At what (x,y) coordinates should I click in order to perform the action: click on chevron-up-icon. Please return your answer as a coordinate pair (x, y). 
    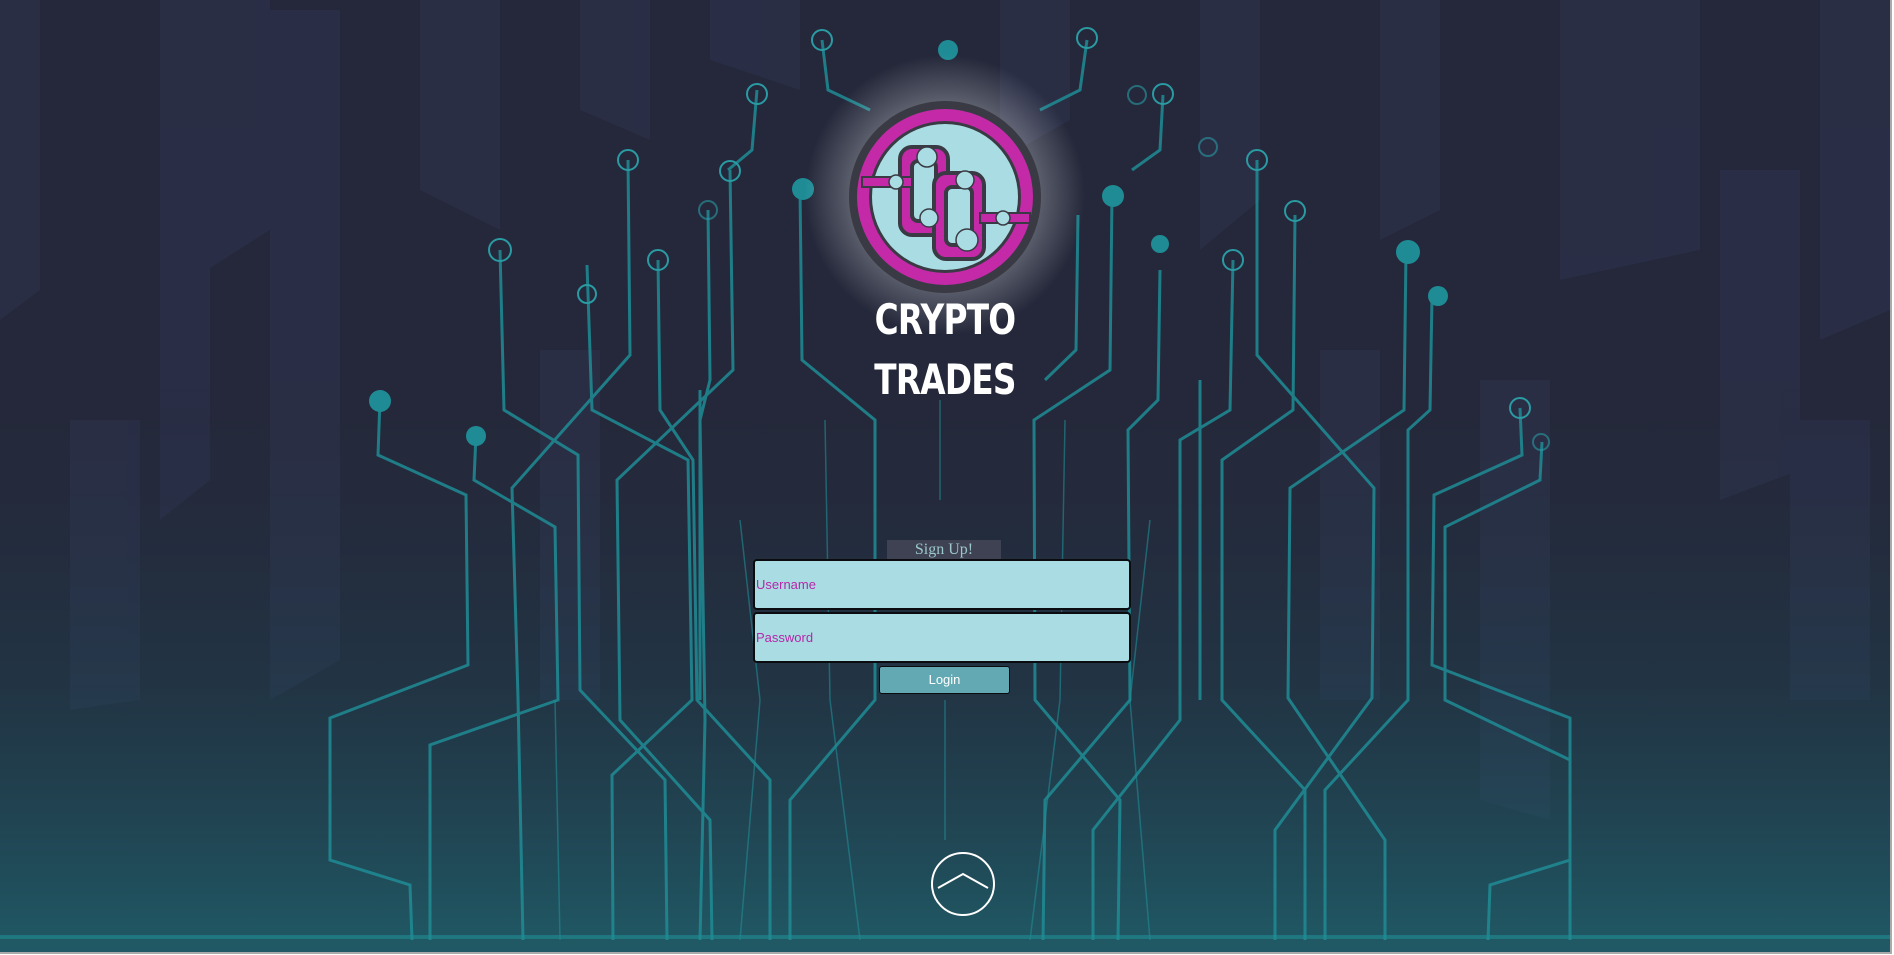
    Looking at the image, I should click on (963, 884).